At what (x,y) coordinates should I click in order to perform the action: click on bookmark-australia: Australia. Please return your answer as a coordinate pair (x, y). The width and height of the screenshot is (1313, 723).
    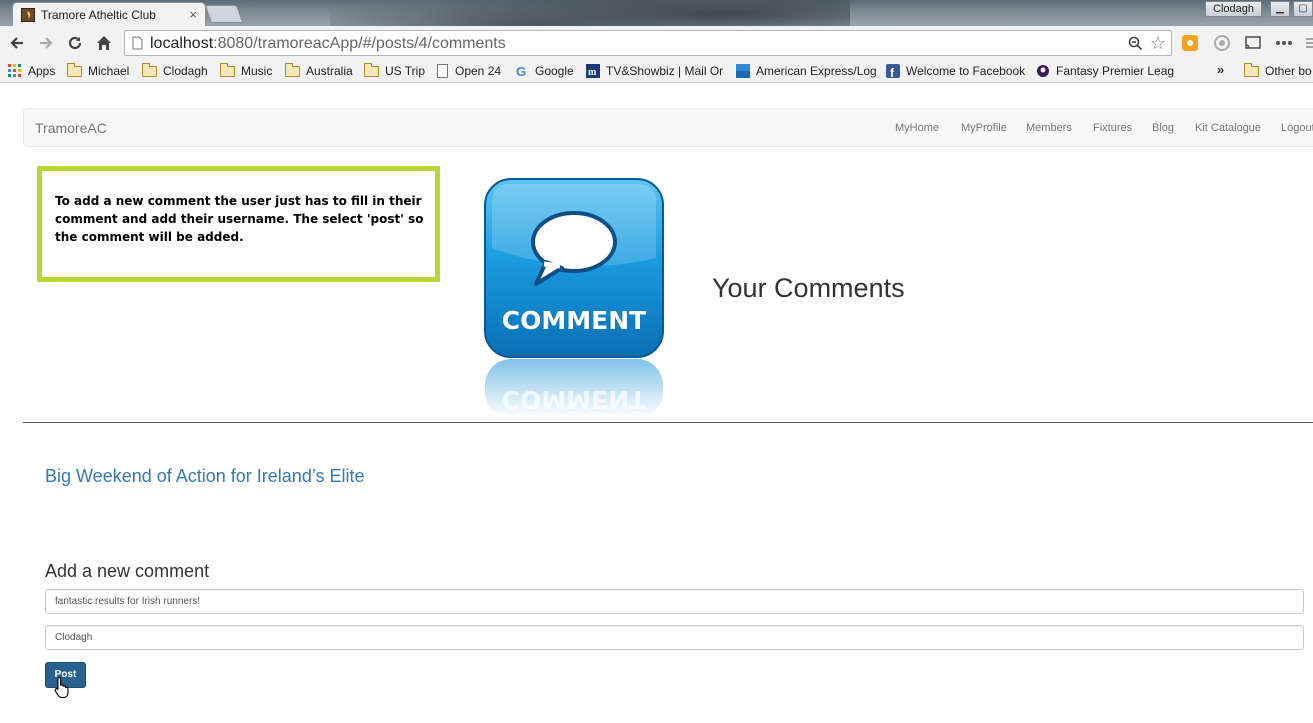
    Looking at the image, I should click on (318, 71).